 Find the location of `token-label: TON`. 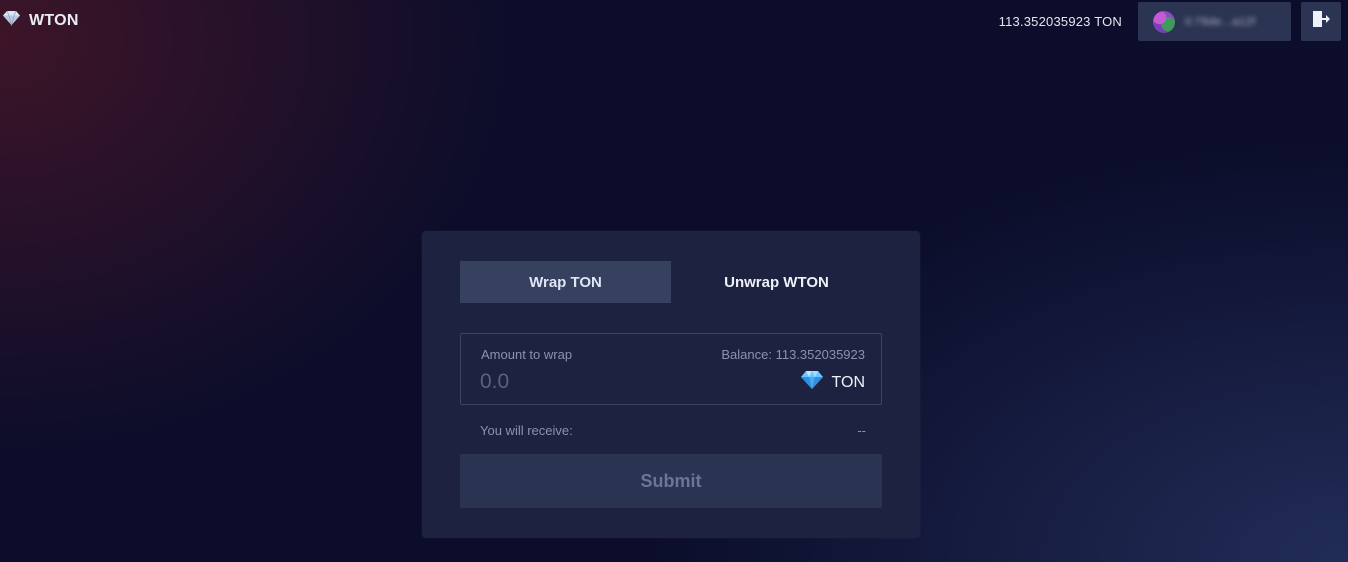

token-label: TON is located at coordinates (848, 382).